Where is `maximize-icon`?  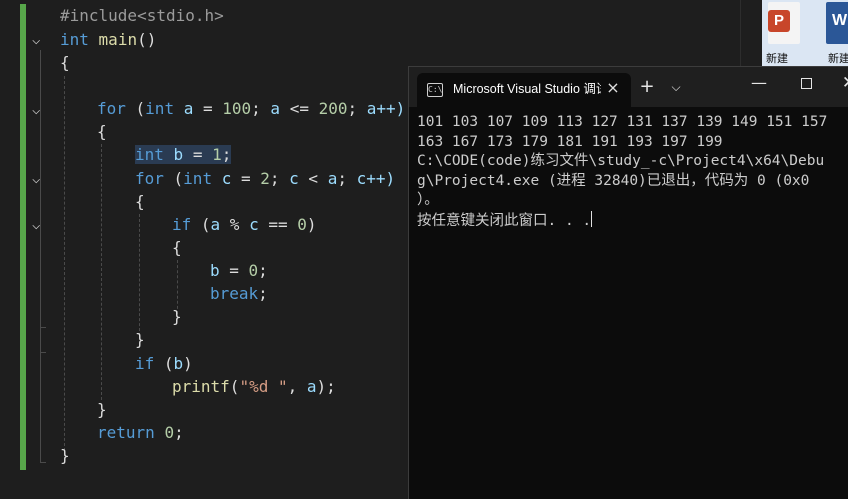
maximize-icon is located at coordinates (807, 83).